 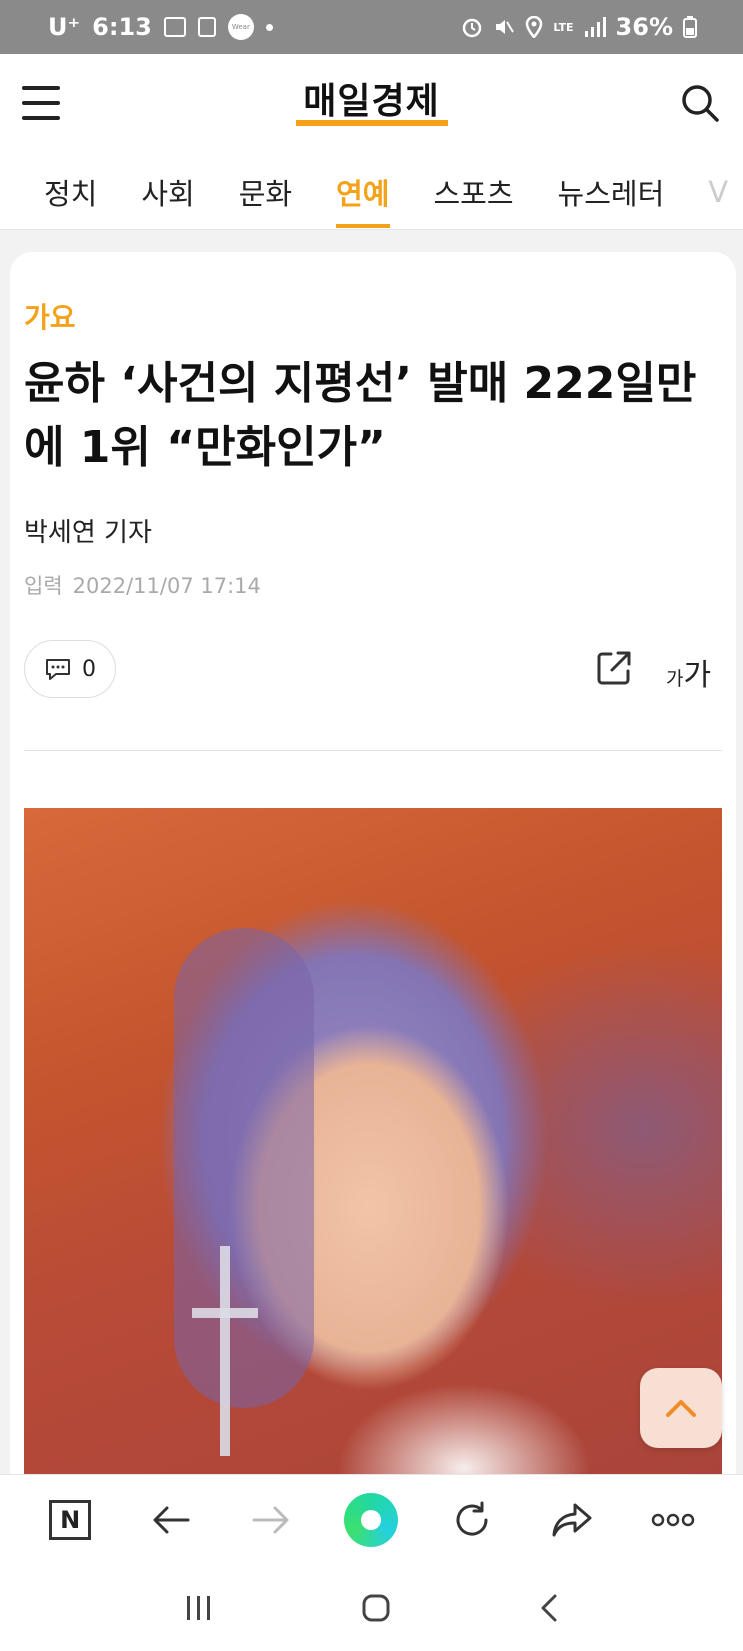 I want to click on article-headline: 윤하 ‘사건의 지평선’ 발매 222일만에 1위 “만화인가”, so click(x=360, y=415).